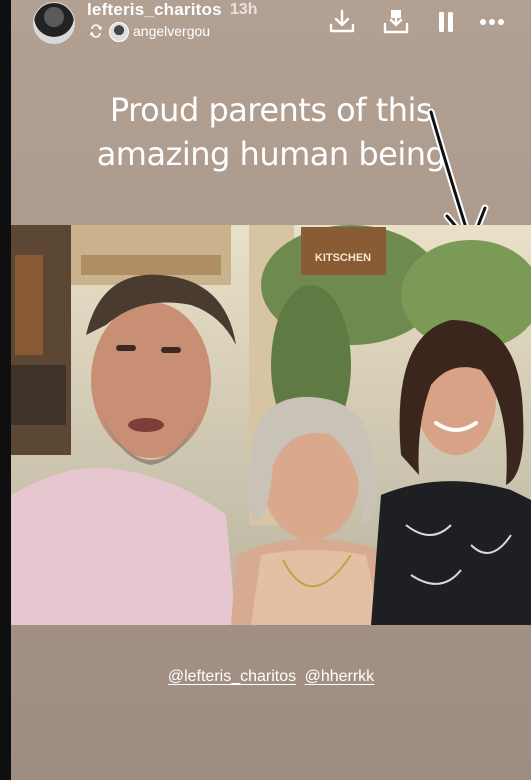 The width and height of the screenshot is (531, 780). What do you see at coordinates (5, 390) in the screenshot?
I see `left-rail` at bounding box center [5, 390].